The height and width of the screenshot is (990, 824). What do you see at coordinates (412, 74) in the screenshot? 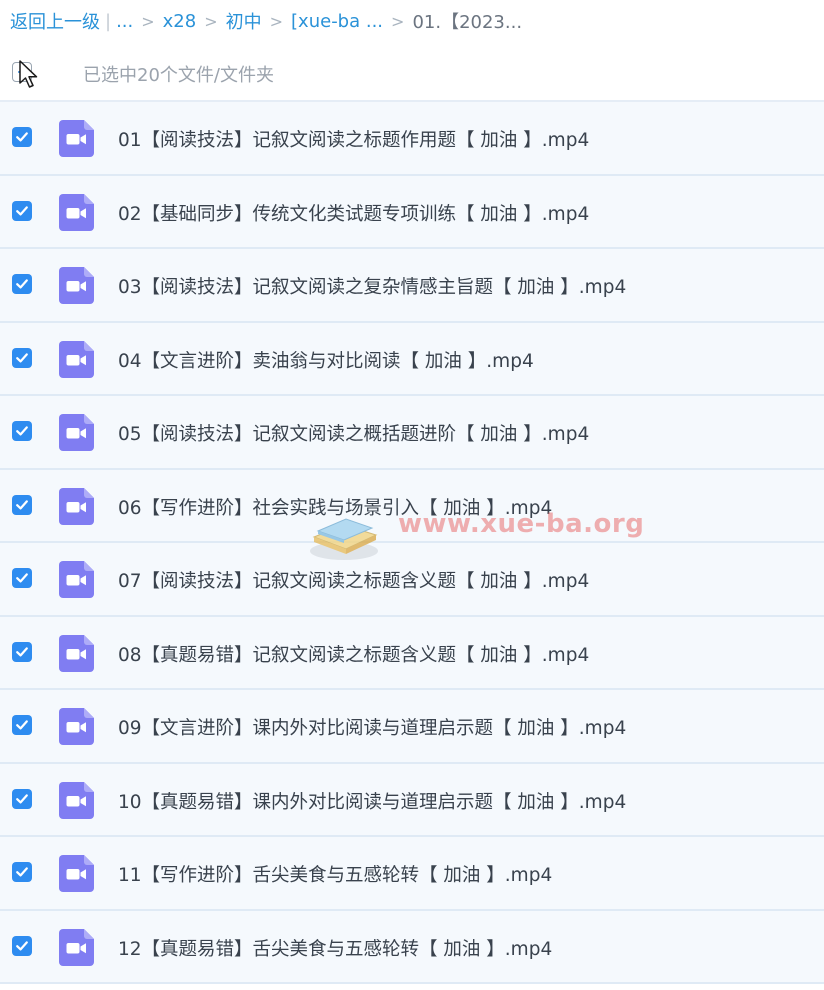
I see `selection-bar: 已选中20个文件/文件夹` at bounding box center [412, 74].